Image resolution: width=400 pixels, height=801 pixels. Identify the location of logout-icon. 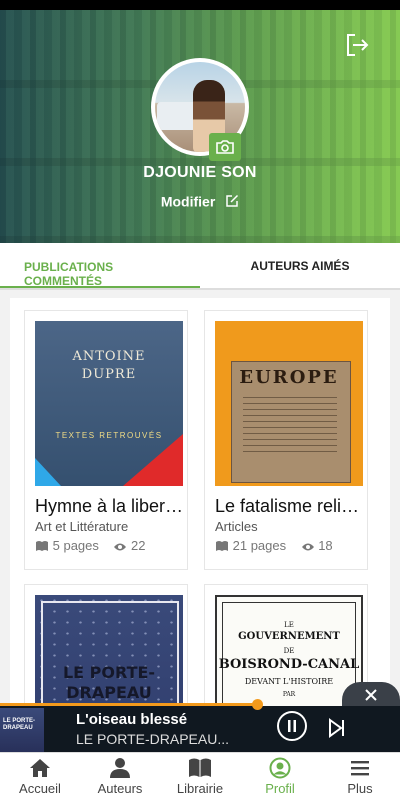
(357, 45).